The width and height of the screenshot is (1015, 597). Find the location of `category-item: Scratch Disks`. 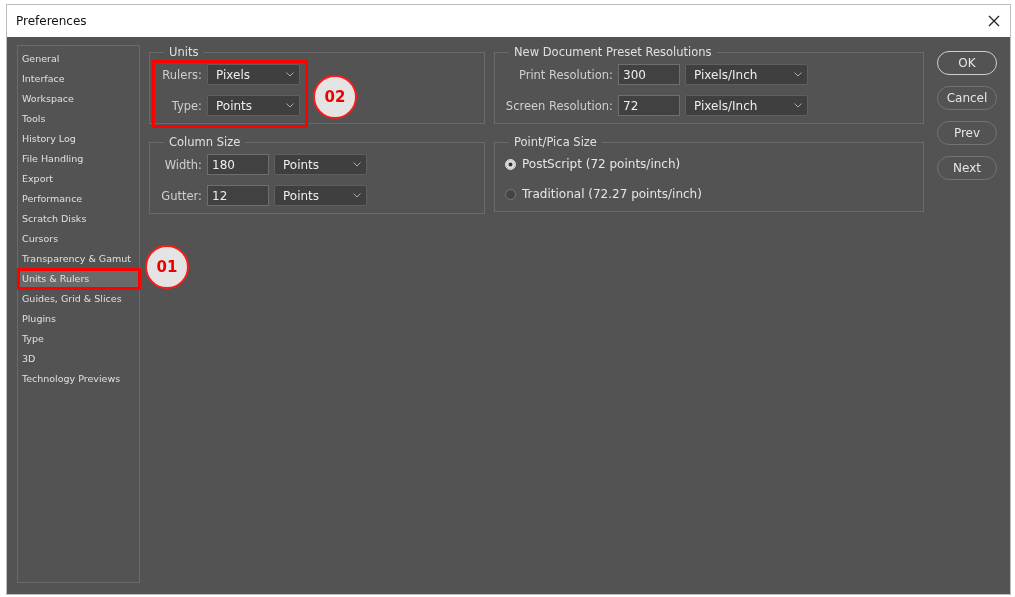

category-item: Scratch Disks is located at coordinates (78, 219).